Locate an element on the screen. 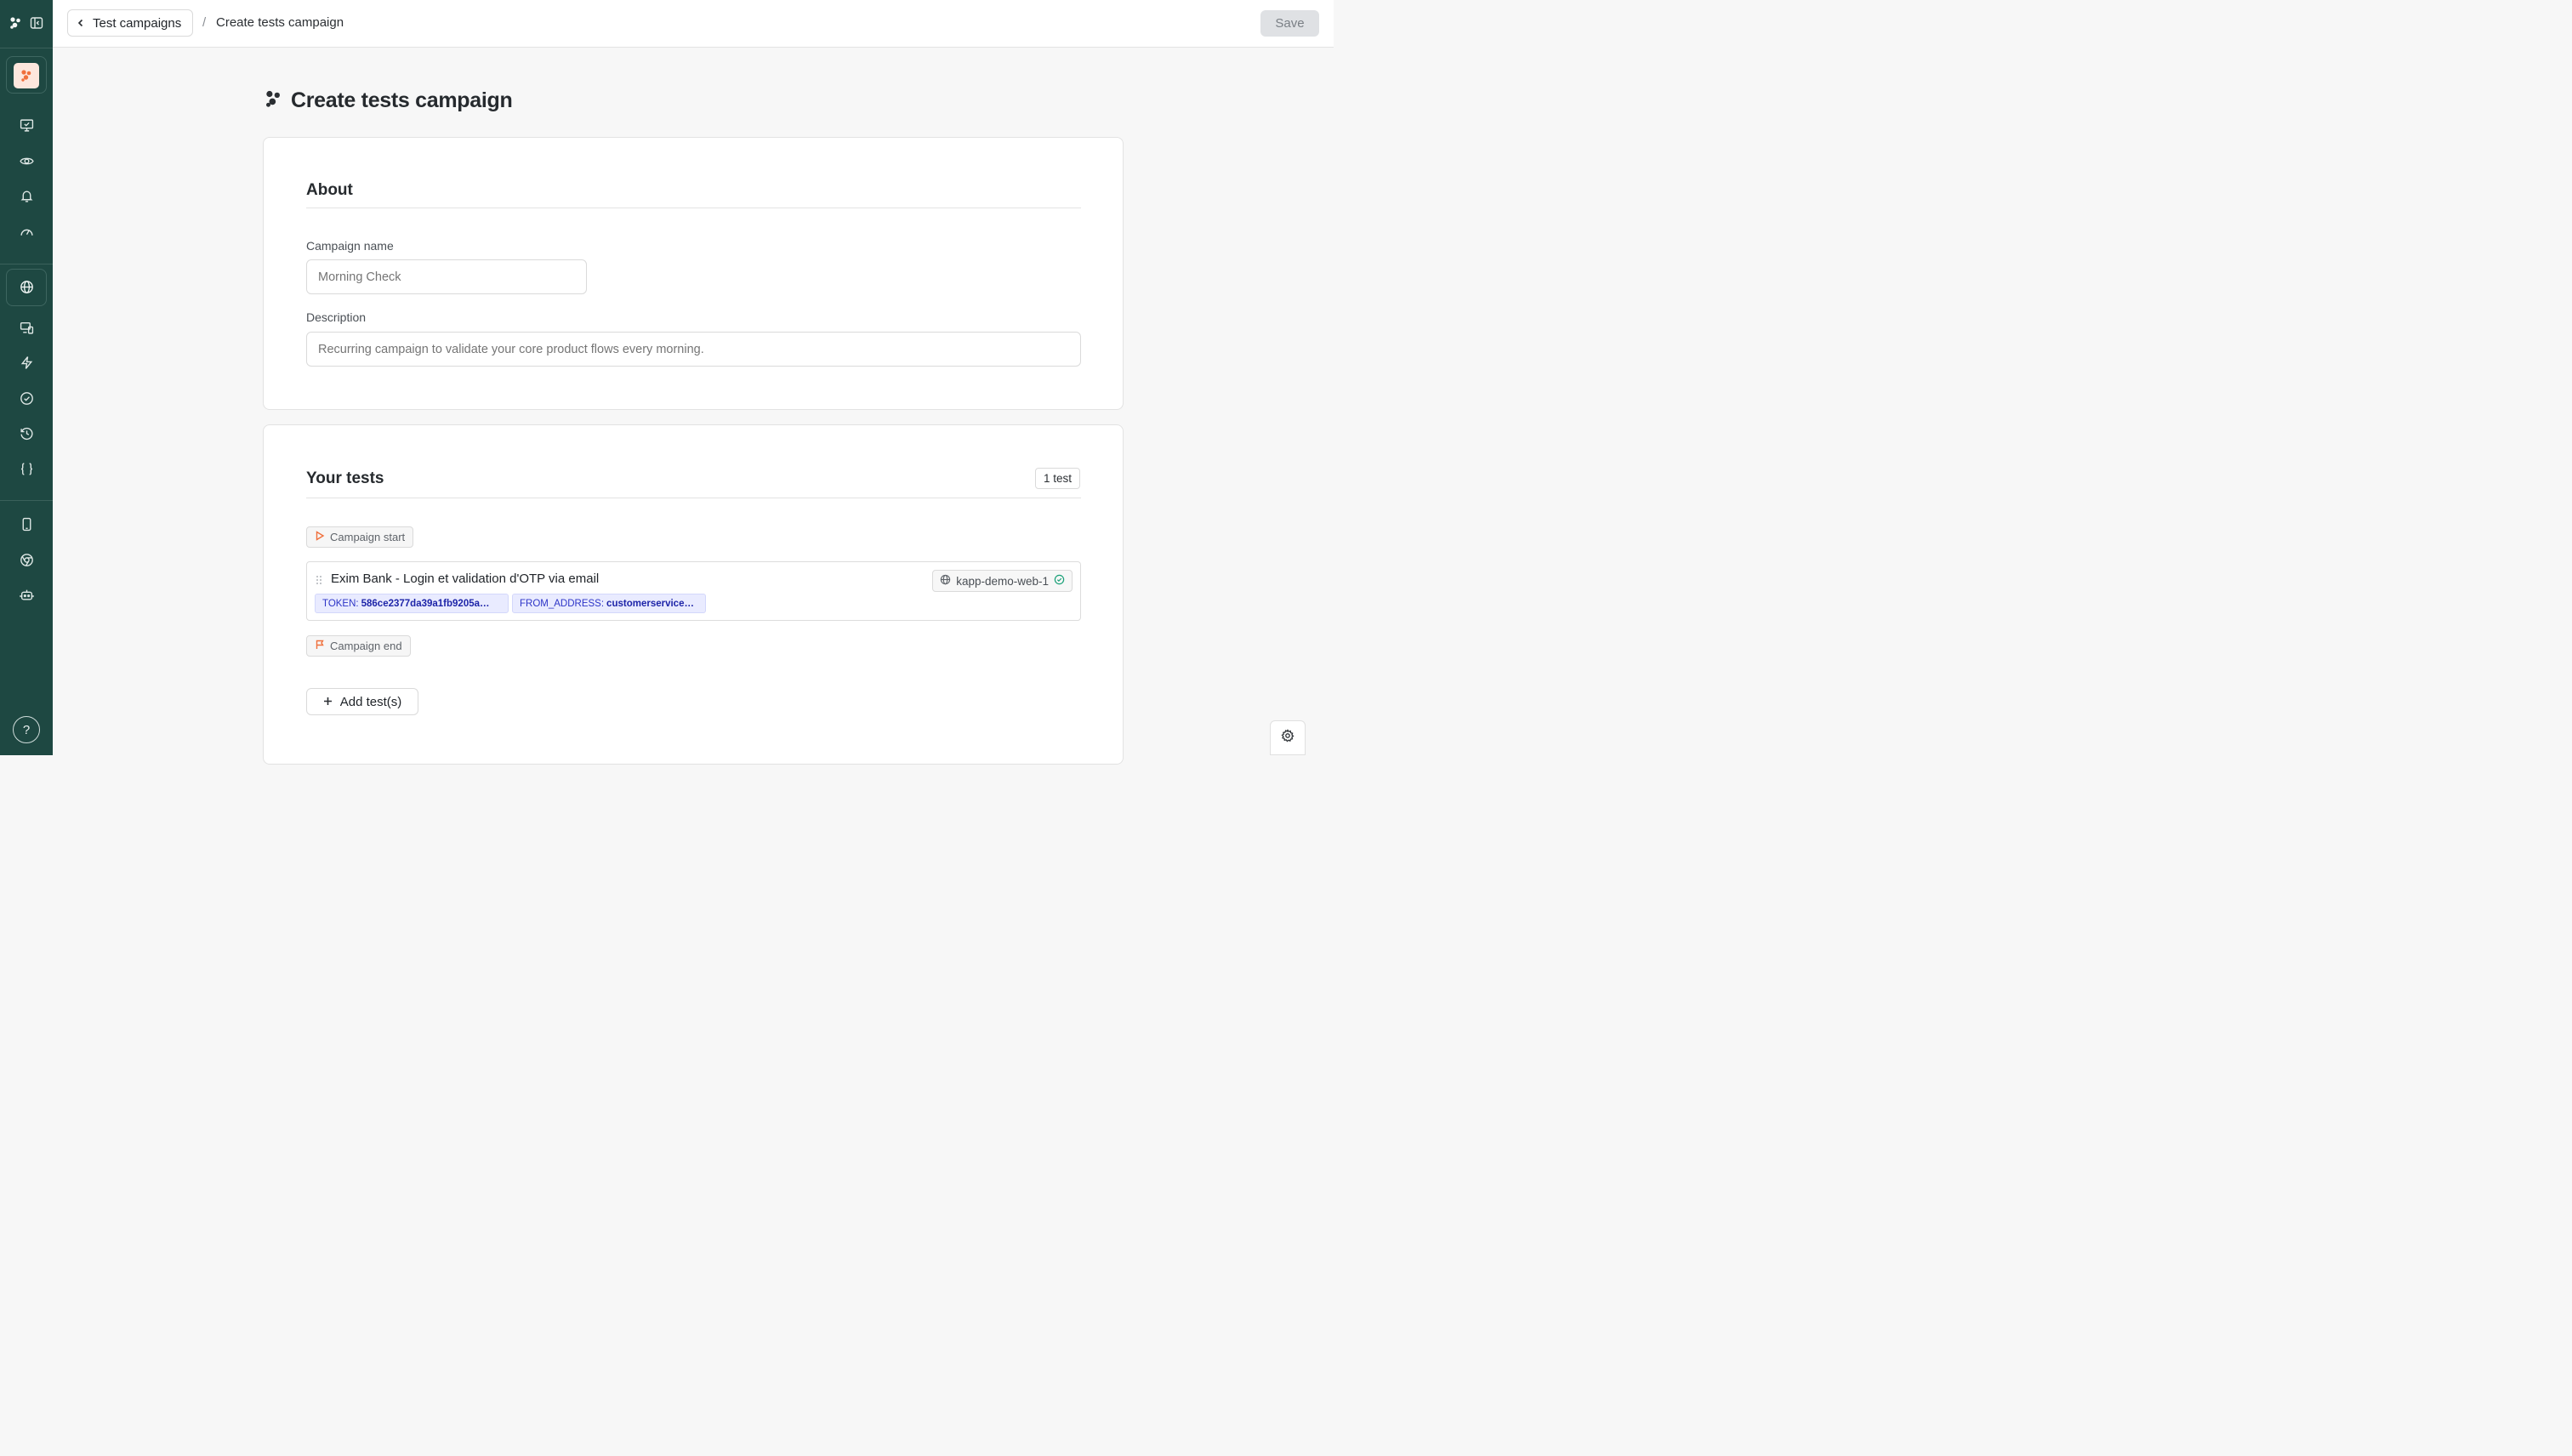 The height and width of the screenshot is (1456, 2572). play-icon is located at coordinates (320, 537).